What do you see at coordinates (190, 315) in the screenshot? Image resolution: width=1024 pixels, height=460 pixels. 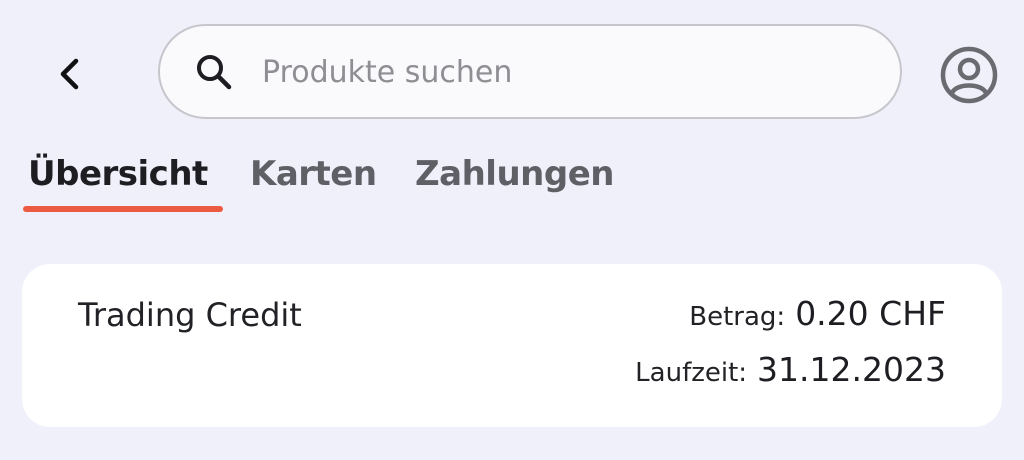 I see `card-title: Trading Credit` at bounding box center [190, 315].